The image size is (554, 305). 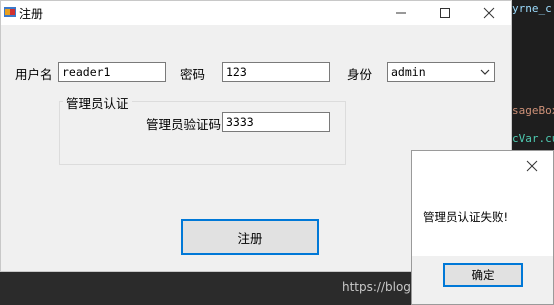 I want to click on code-line: sageBox, so click(x=533, y=110).